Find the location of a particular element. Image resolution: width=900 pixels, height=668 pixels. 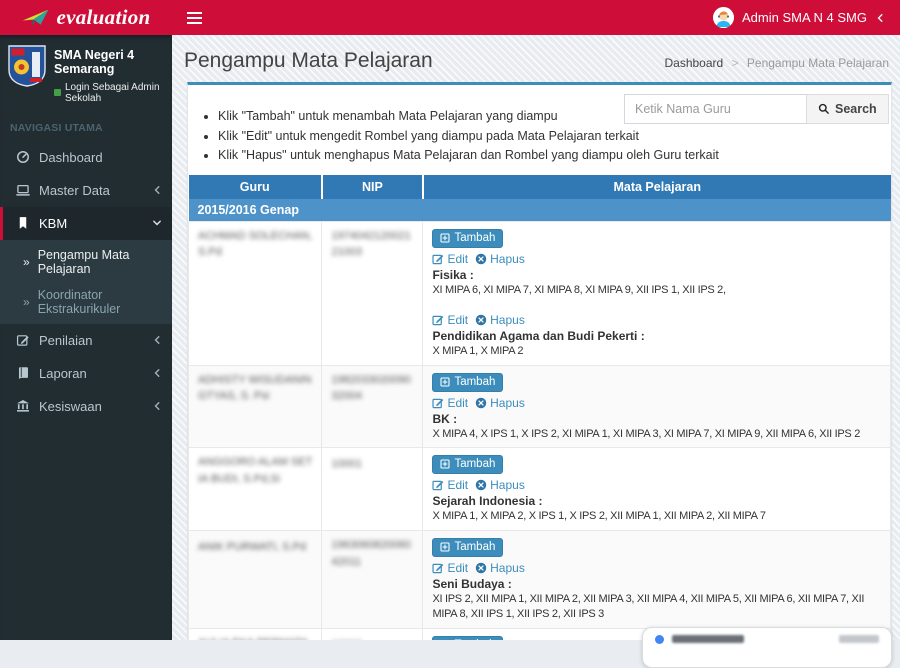

nav-section-header: NAVIGASI UTAMA is located at coordinates (86, 127).